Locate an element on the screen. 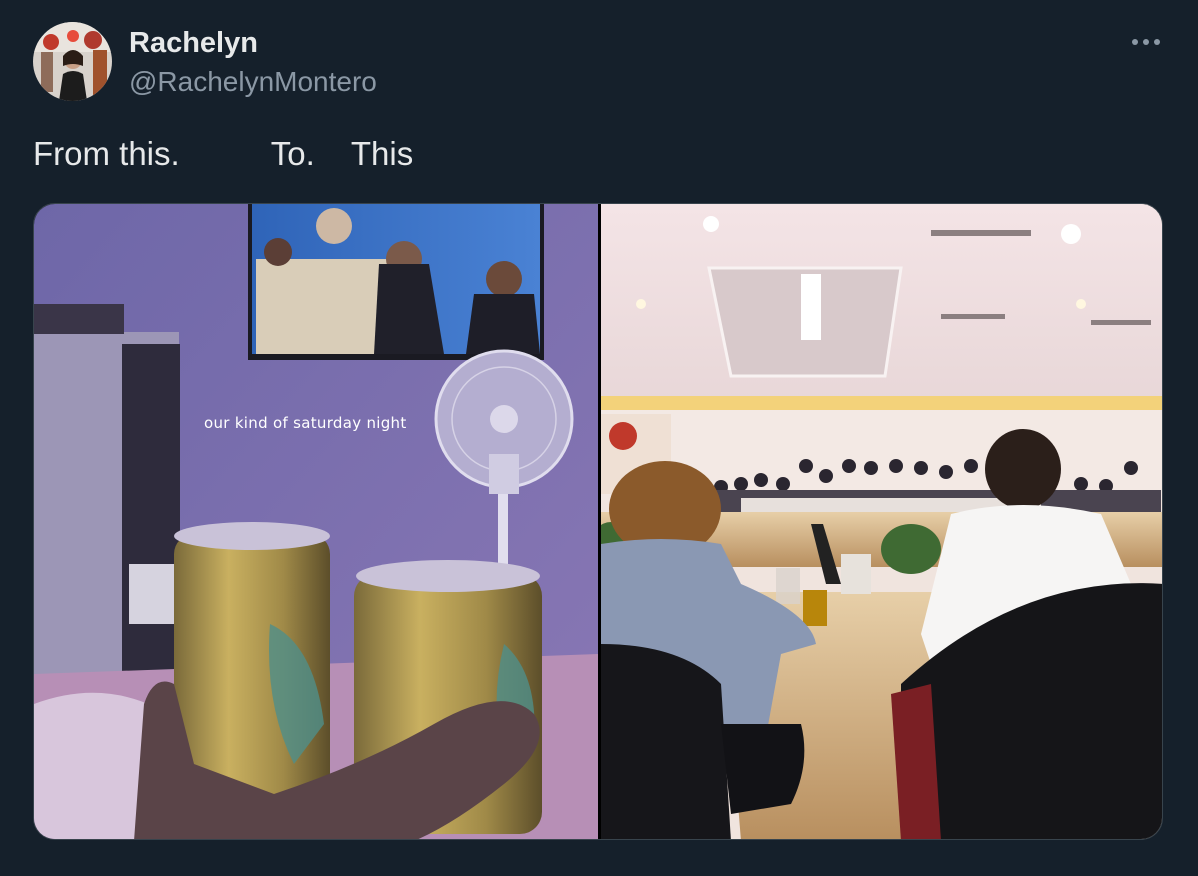  avatar is located at coordinates (72, 61).